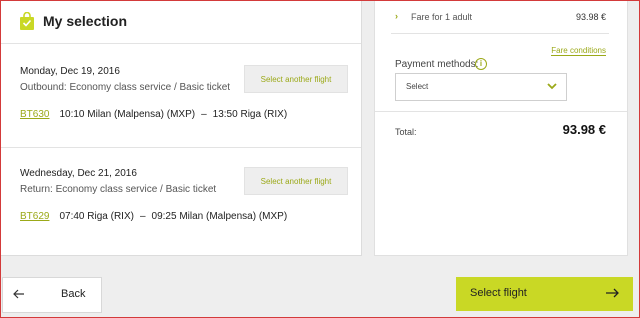 The height and width of the screenshot is (318, 640). I want to click on arrow-left-icon, so click(18, 294).